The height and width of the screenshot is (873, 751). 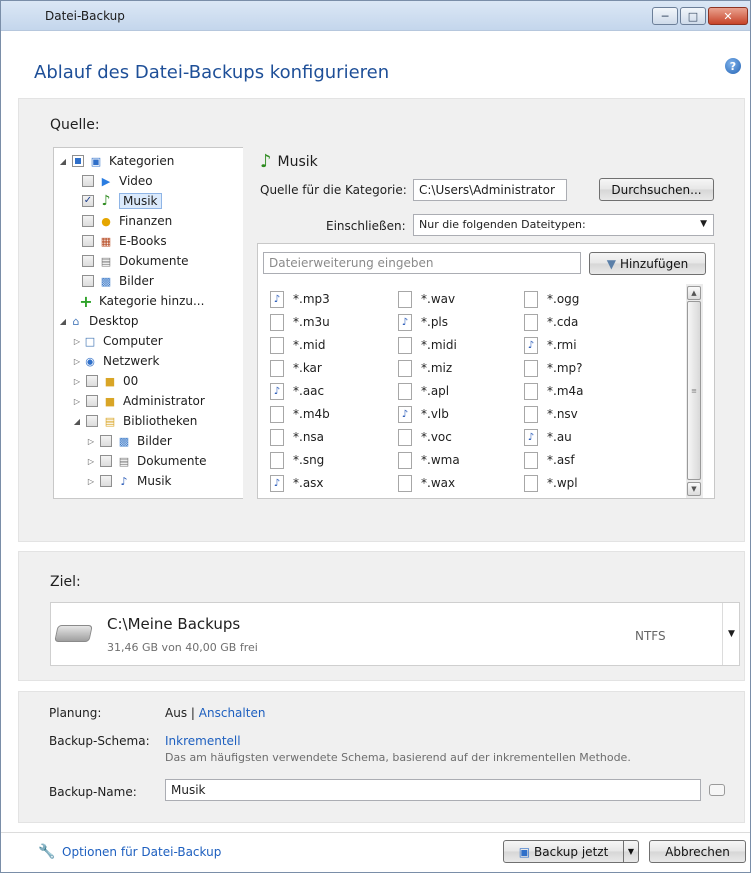 I want to click on tree-item-ebooks: ▦ E-Books, so click(x=122, y=241).